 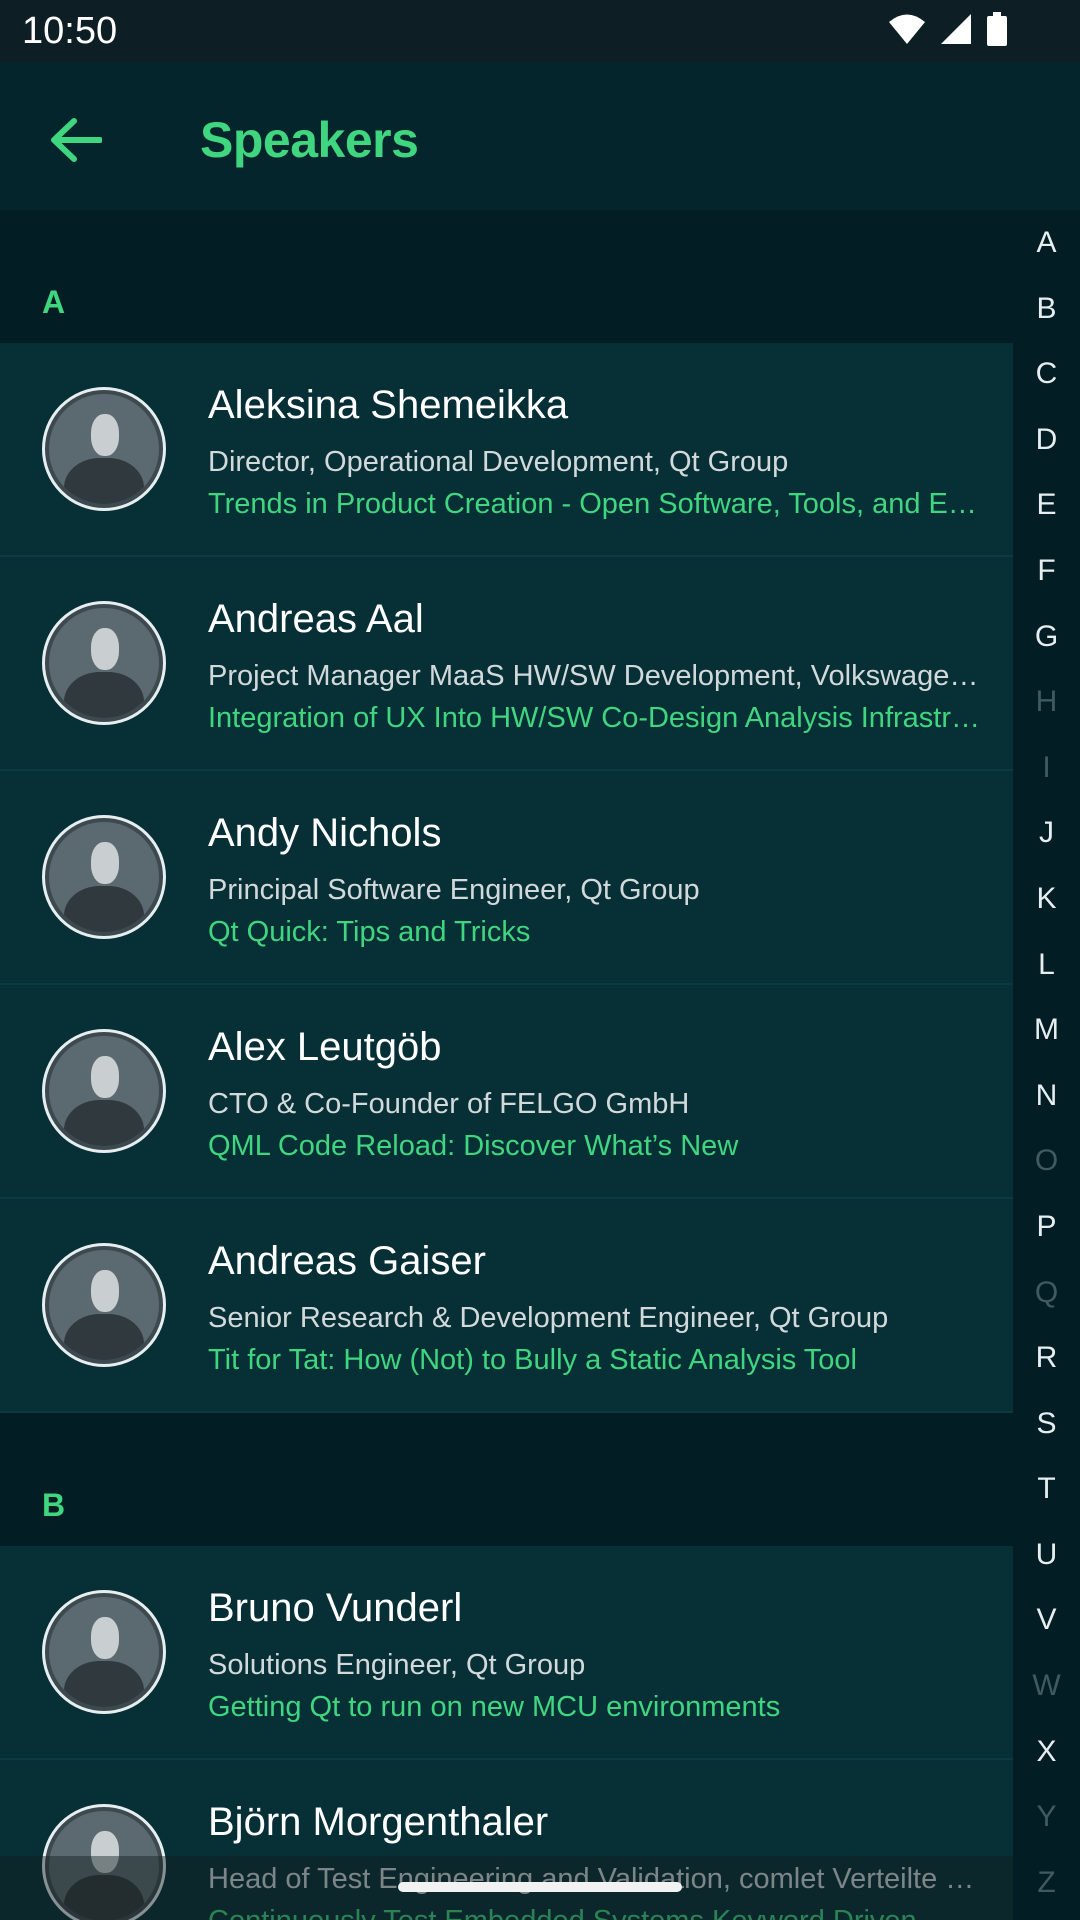 What do you see at coordinates (506, 1479) in the screenshot?
I see `section-header: B` at bounding box center [506, 1479].